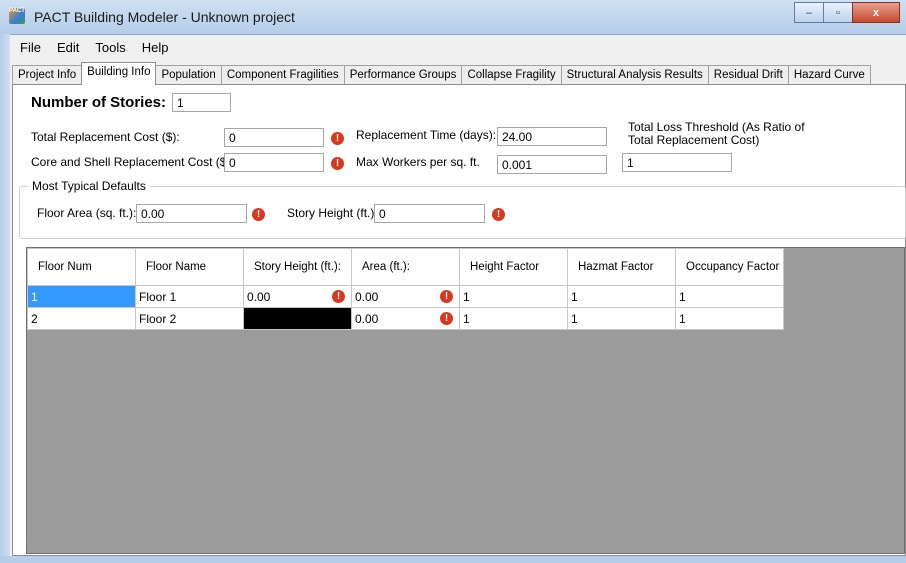 The width and height of the screenshot is (906, 563). Describe the element at coordinates (677, 162) in the screenshot. I see `loss-threshold-input: 1` at that location.